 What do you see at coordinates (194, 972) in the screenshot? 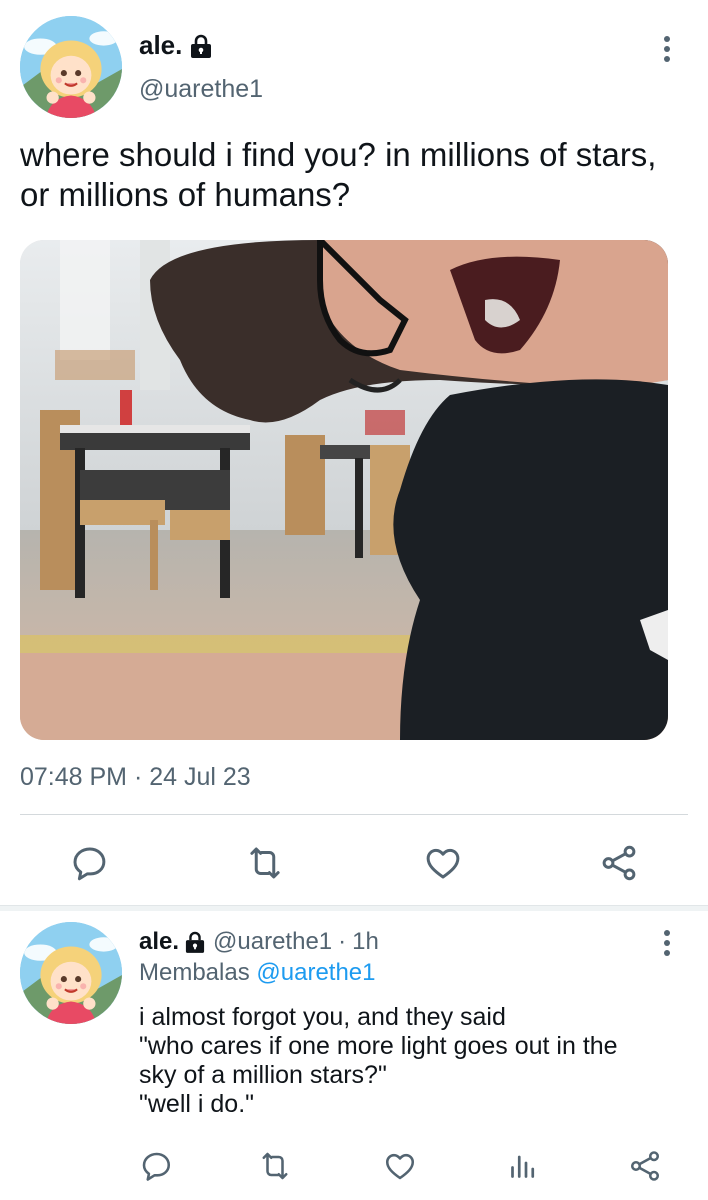
I see `replying-prefix: Membalas` at bounding box center [194, 972].